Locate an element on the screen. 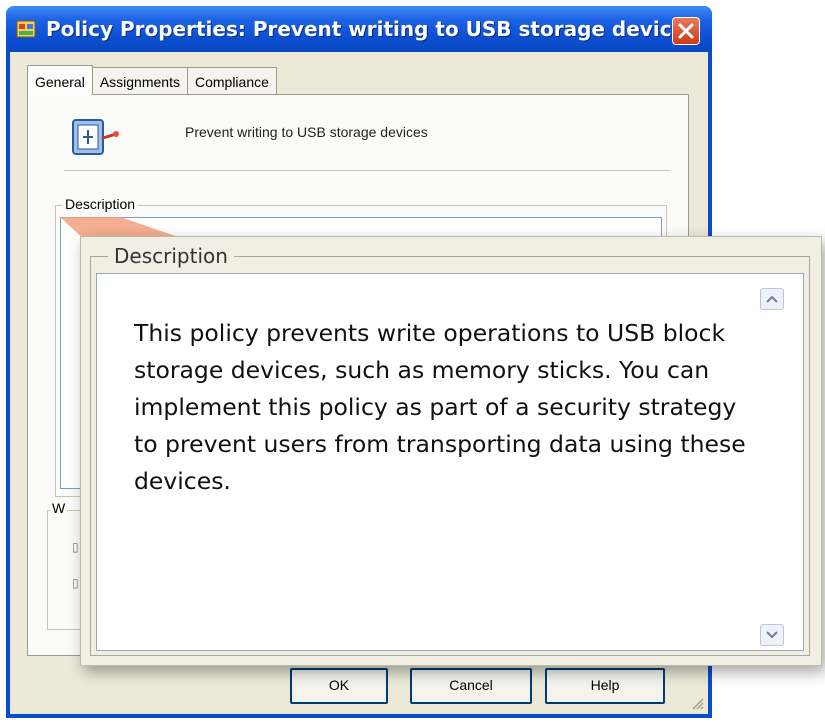 The height and width of the screenshot is (723, 825). scroll-down-arrow-icon is located at coordinates (772, 635).